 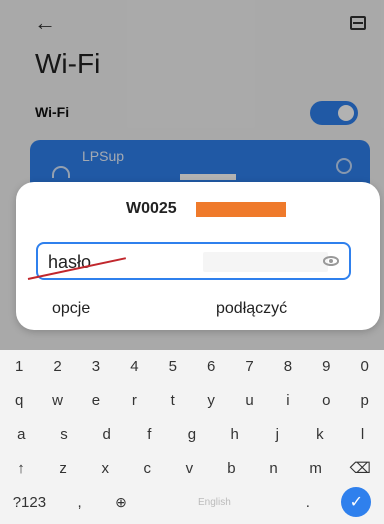 What do you see at coordinates (235, 434) in the screenshot?
I see `key: h` at bounding box center [235, 434].